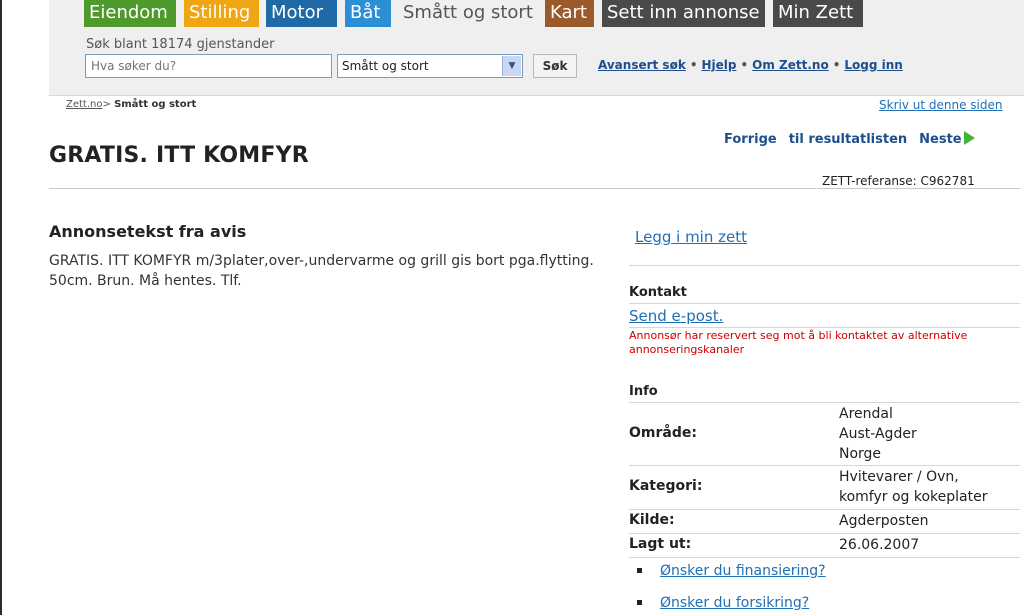 The width and height of the screenshot is (1024, 615). Describe the element at coordinates (718, 65) in the screenshot. I see `help-link: Hjelp` at that location.